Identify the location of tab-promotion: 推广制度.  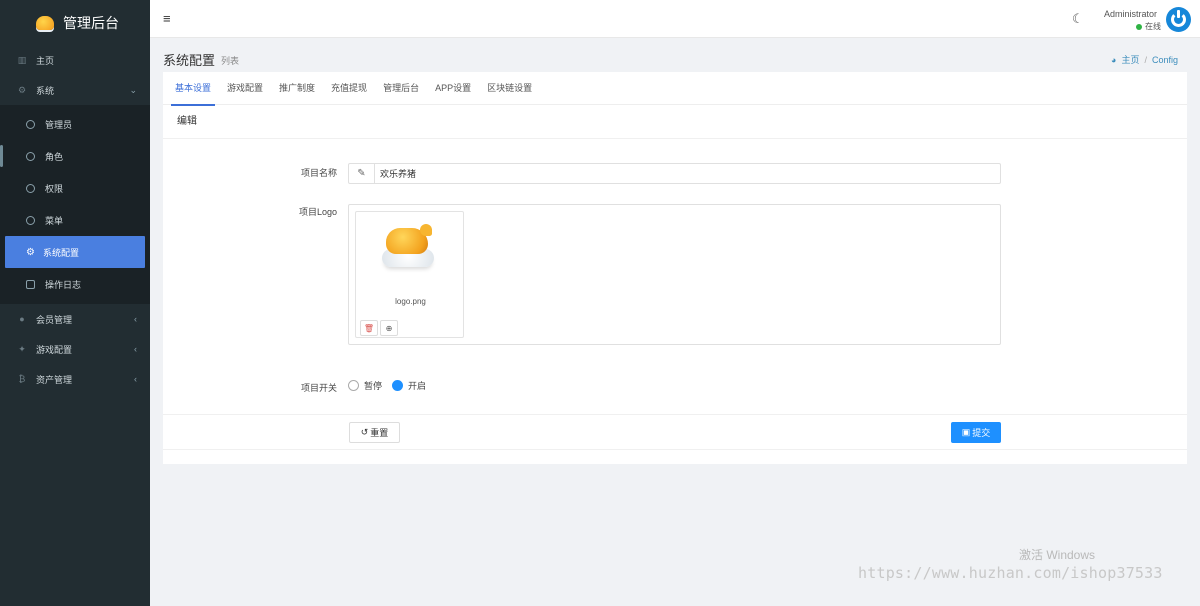
(297, 88).